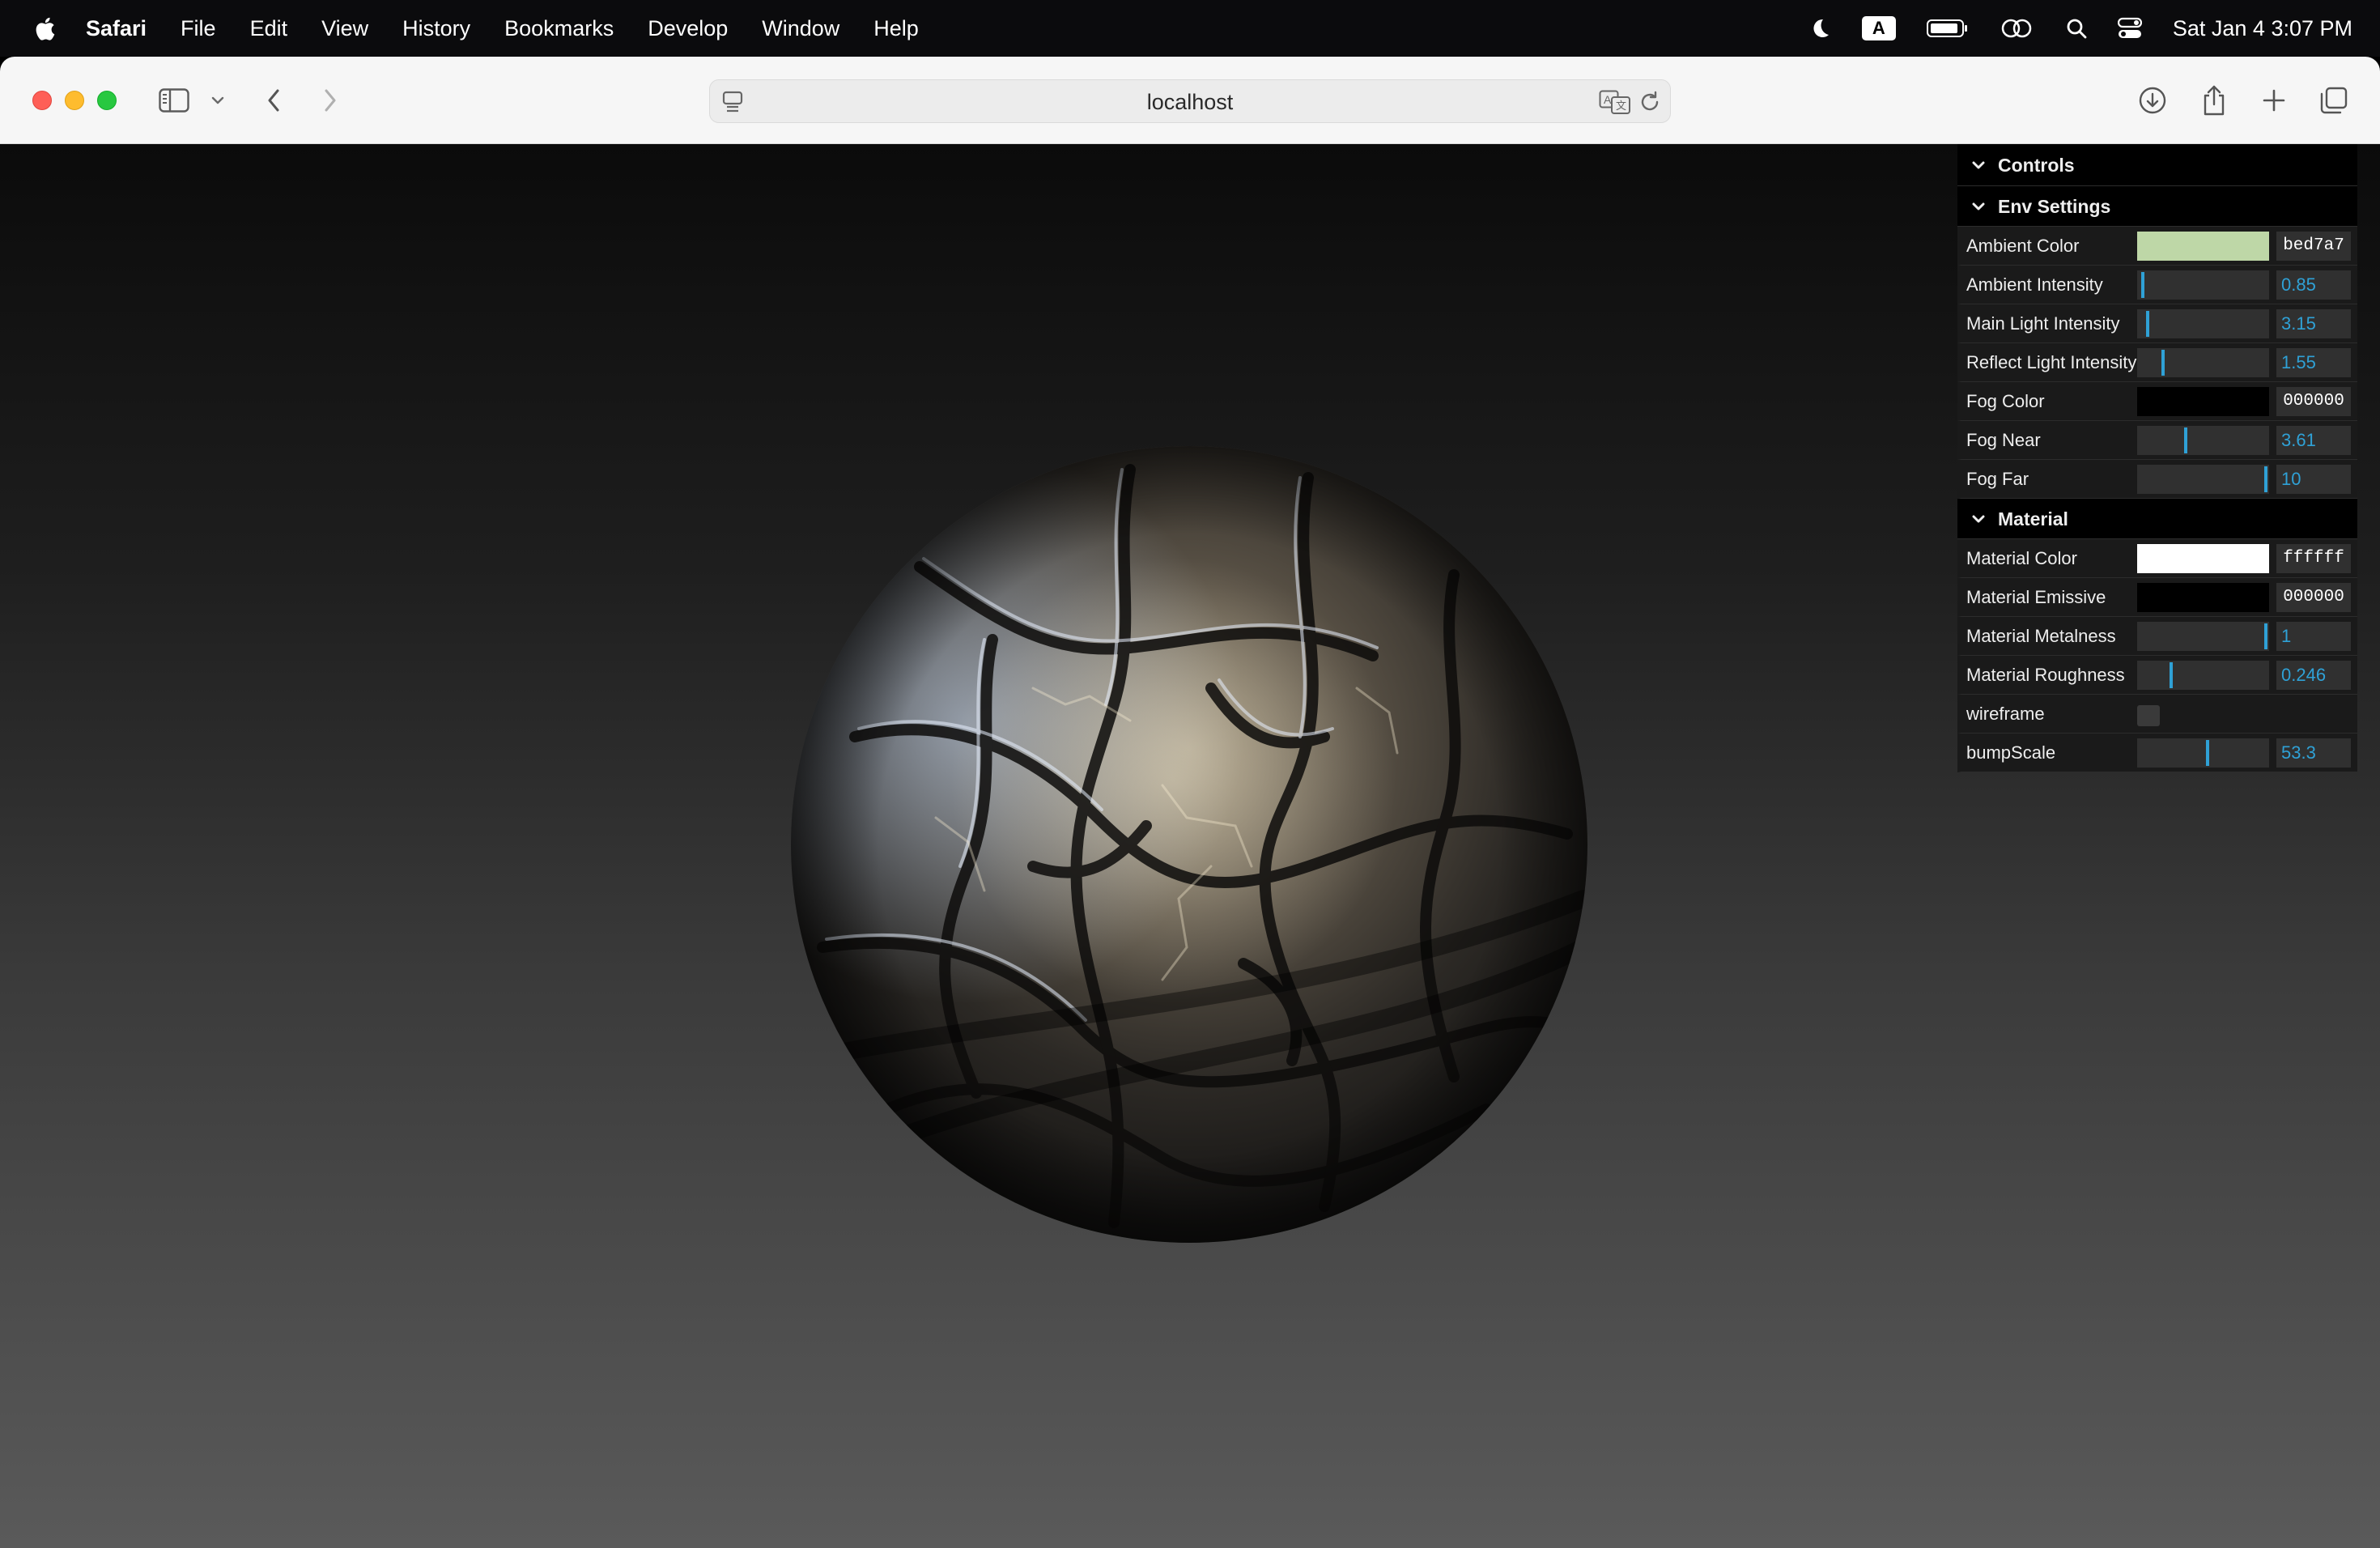  I want to click on fog-color-swatch, so click(2203, 402).